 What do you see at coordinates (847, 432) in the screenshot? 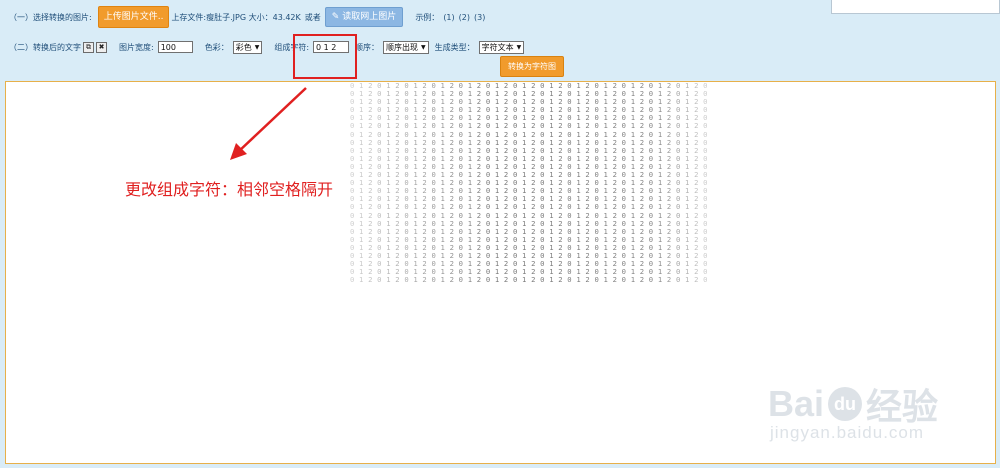
I see `watermark-url: jingyan.baidu.com` at bounding box center [847, 432].